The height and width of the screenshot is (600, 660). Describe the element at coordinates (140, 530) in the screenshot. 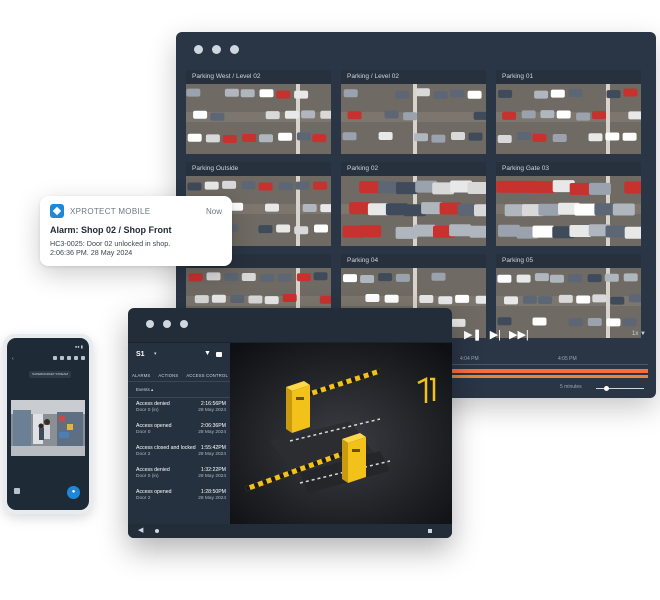

I see `back-icon: ◀` at that location.